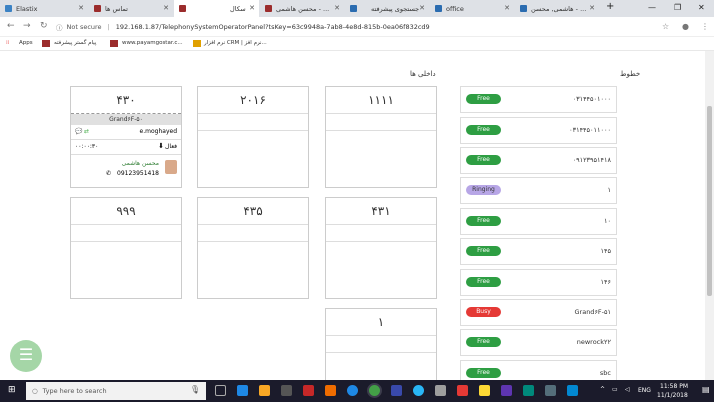  What do you see at coordinates (538, 370) in the screenshot?
I see `line-card: Free sbc` at bounding box center [538, 370].